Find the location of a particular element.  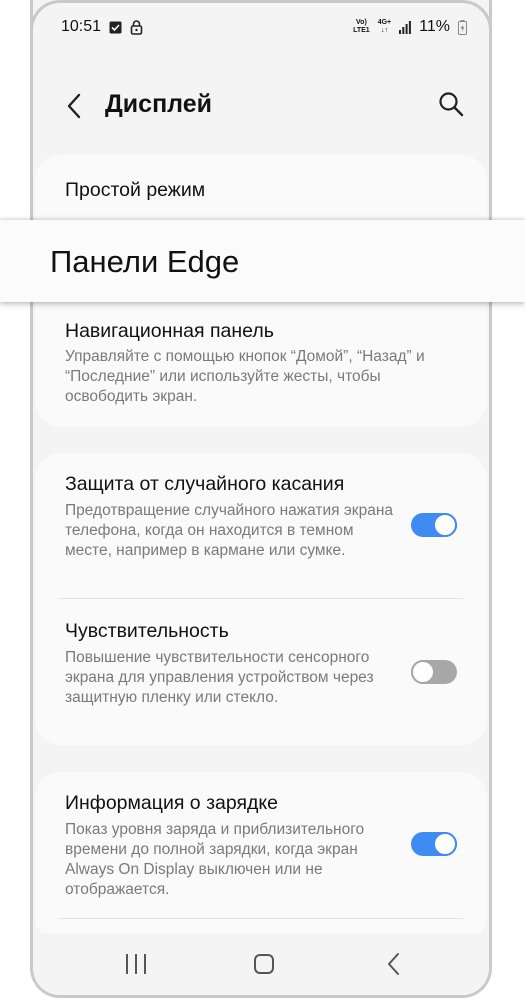

touch-sensitivity-toggle is located at coordinates (434, 672).